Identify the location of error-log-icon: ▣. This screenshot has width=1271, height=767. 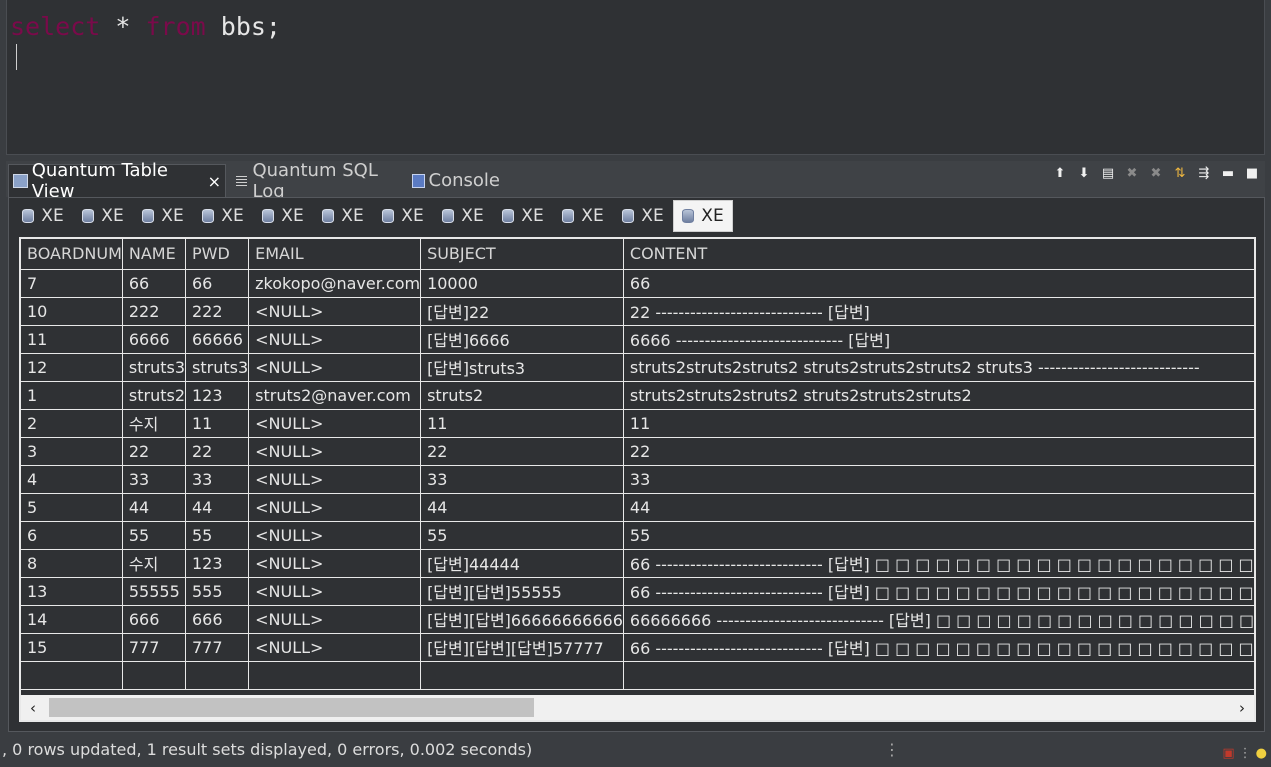
(1228, 754).